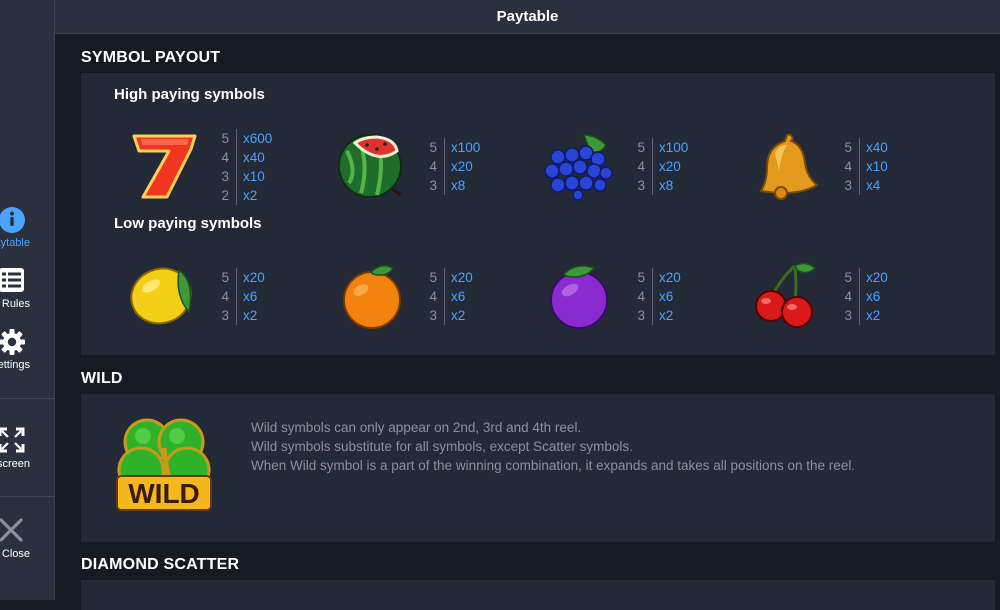 The height and width of the screenshot is (610, 1000). I want to click on lemon-payout-list: 5 x20 4 x6 3 x2, so click(243, 296).